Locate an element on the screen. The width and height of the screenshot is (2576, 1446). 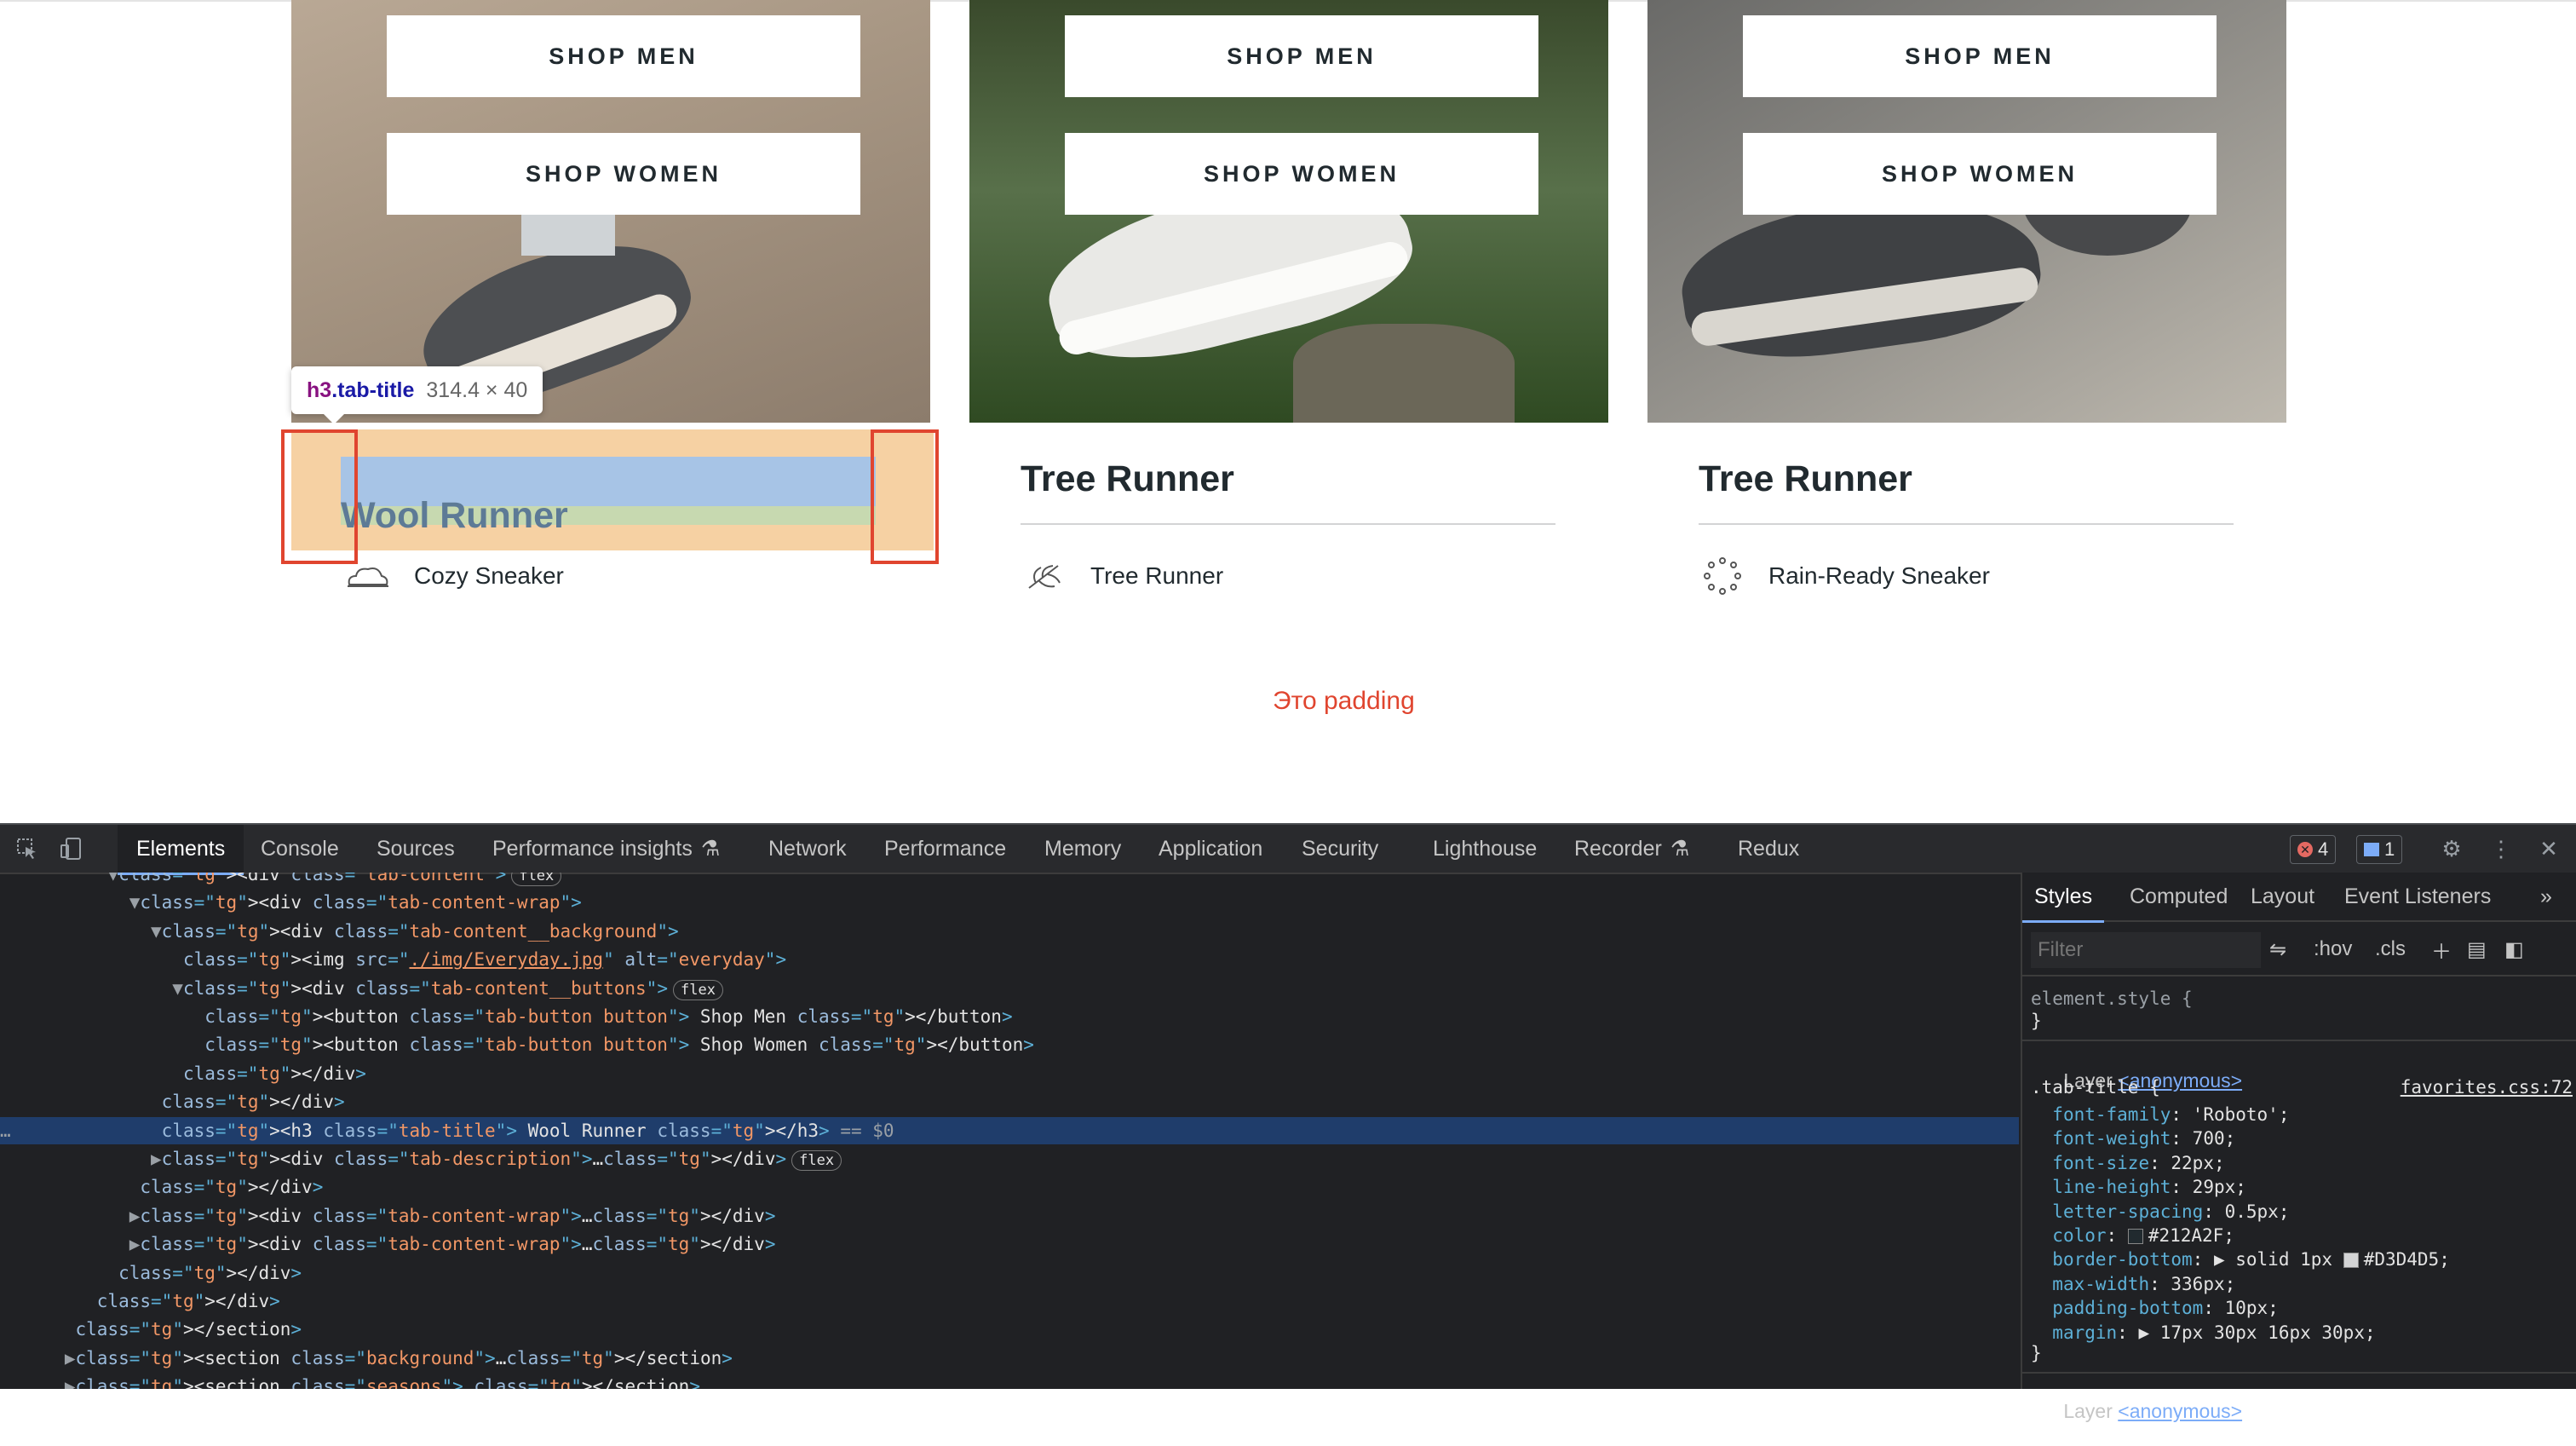
description-text: Cozy Sneaker is located at coordinates (489, 575).